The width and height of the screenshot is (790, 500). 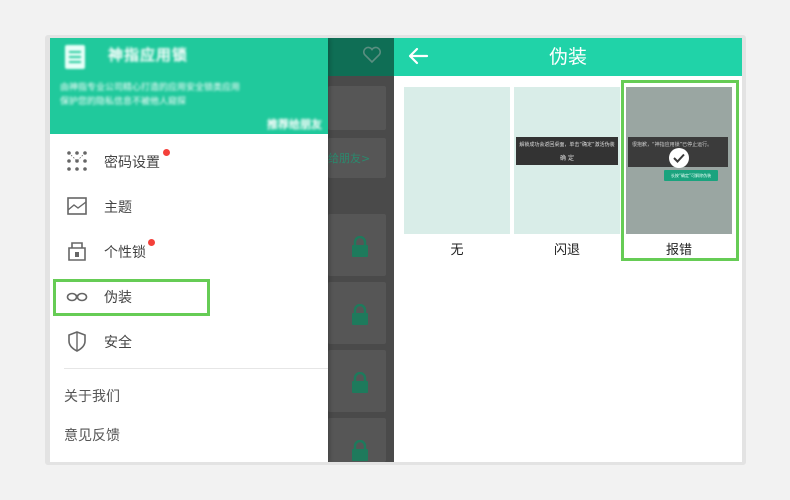 I want to click on menu-label-security: 安全, so click(x=118, y=343).